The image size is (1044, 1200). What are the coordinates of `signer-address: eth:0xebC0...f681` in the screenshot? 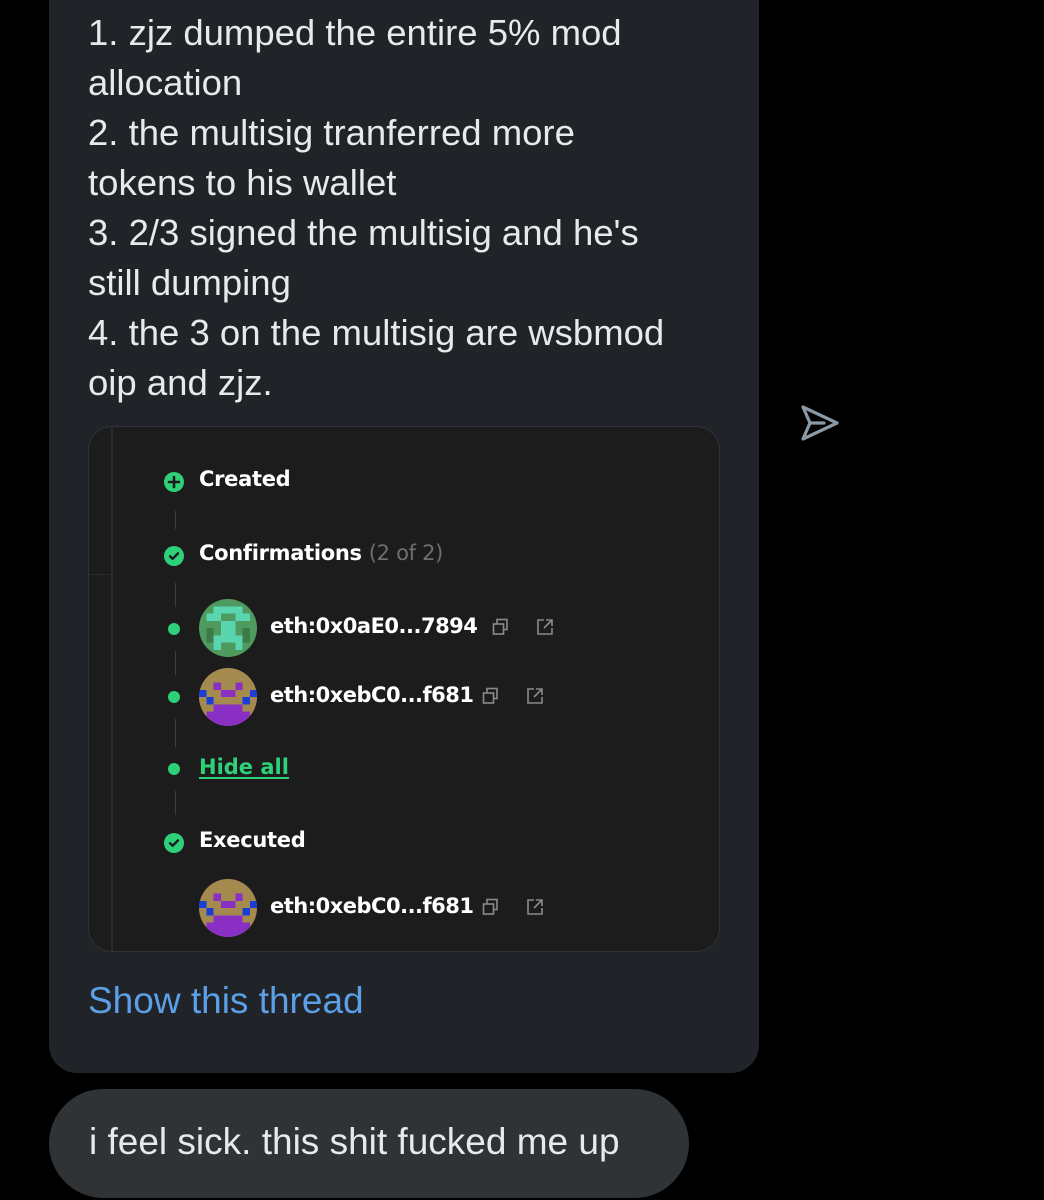 It's located at (372, 695).